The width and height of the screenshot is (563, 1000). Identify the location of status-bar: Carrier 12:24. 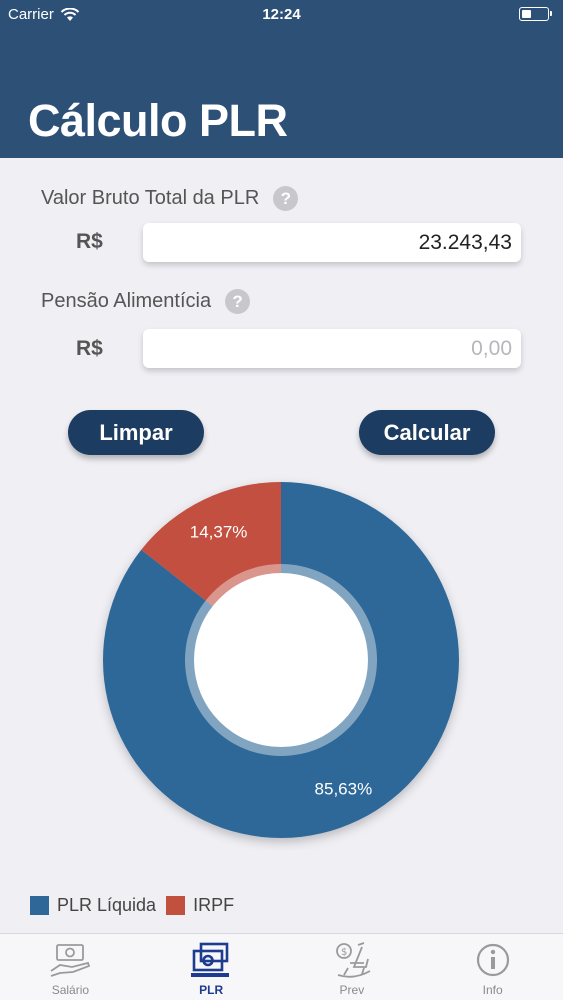
(281, 15).